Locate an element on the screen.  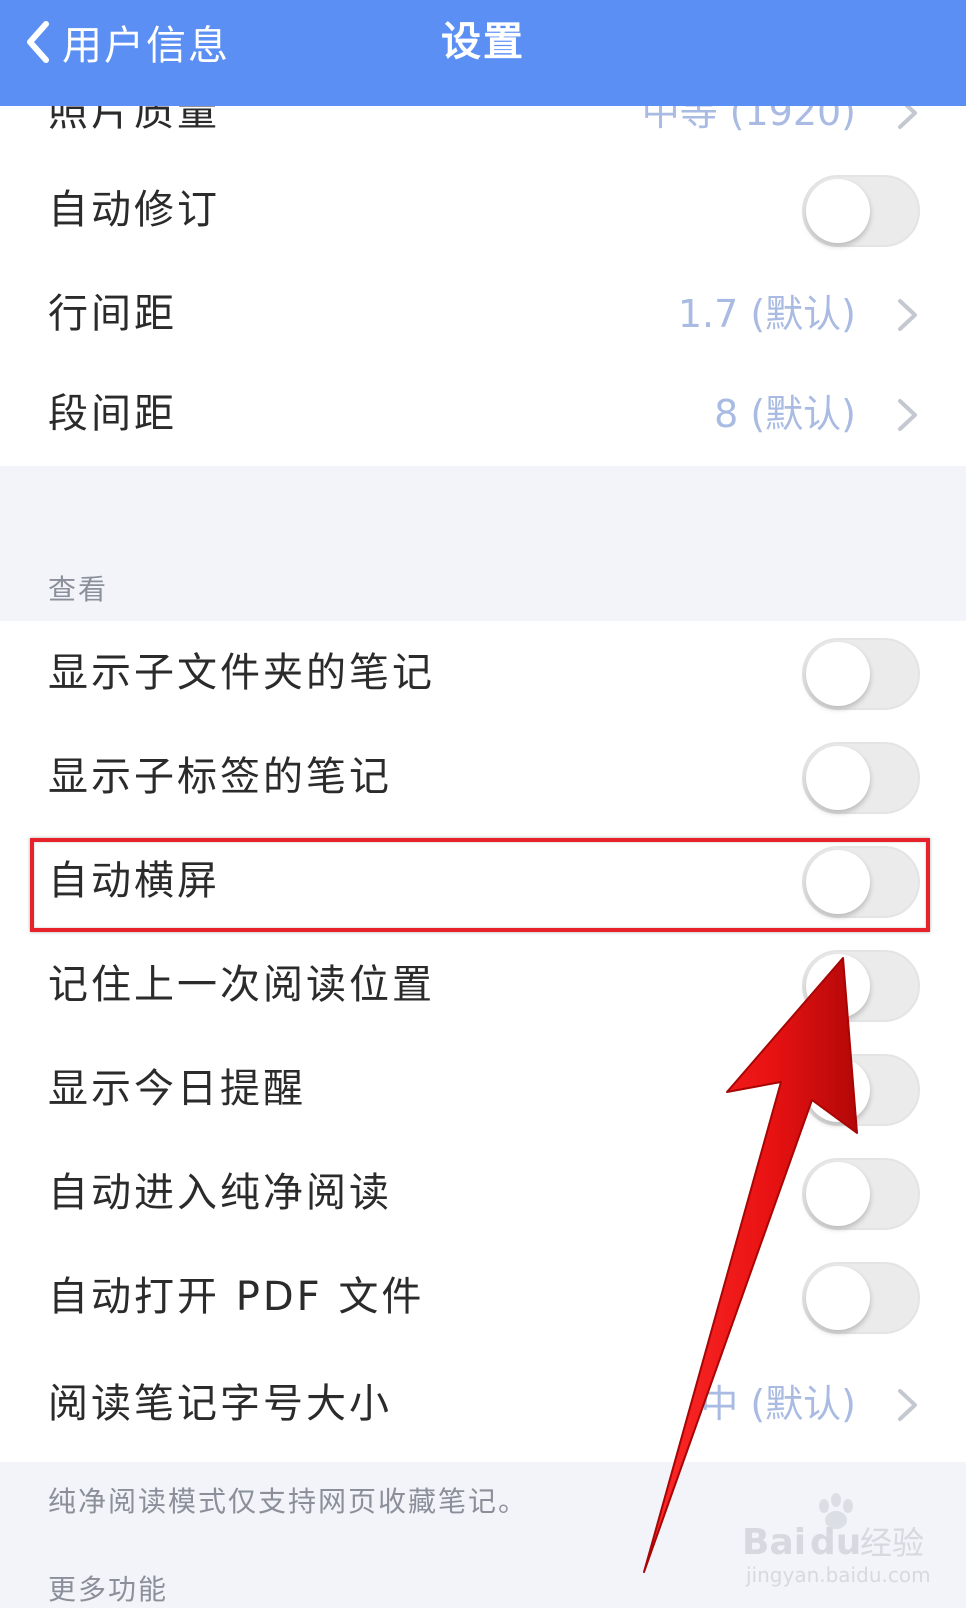
show-subtag-notes-toggle is located at coordinates (861, 778).